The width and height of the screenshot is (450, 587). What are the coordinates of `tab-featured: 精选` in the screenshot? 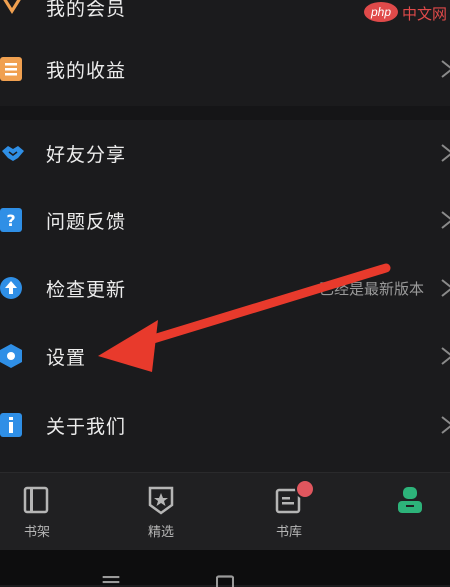 It's located at (161, 512).